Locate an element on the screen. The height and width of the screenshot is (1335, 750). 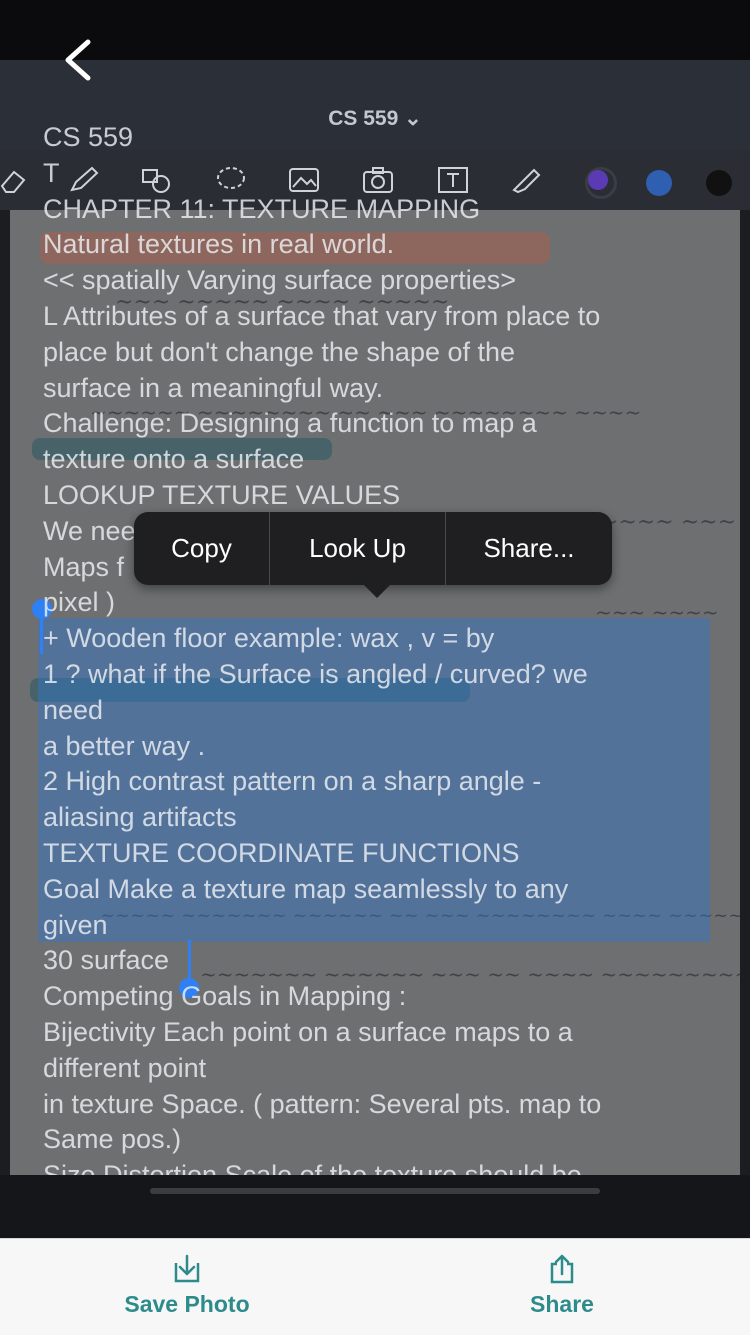
eraser-icon is located at coordinates (13, 181).